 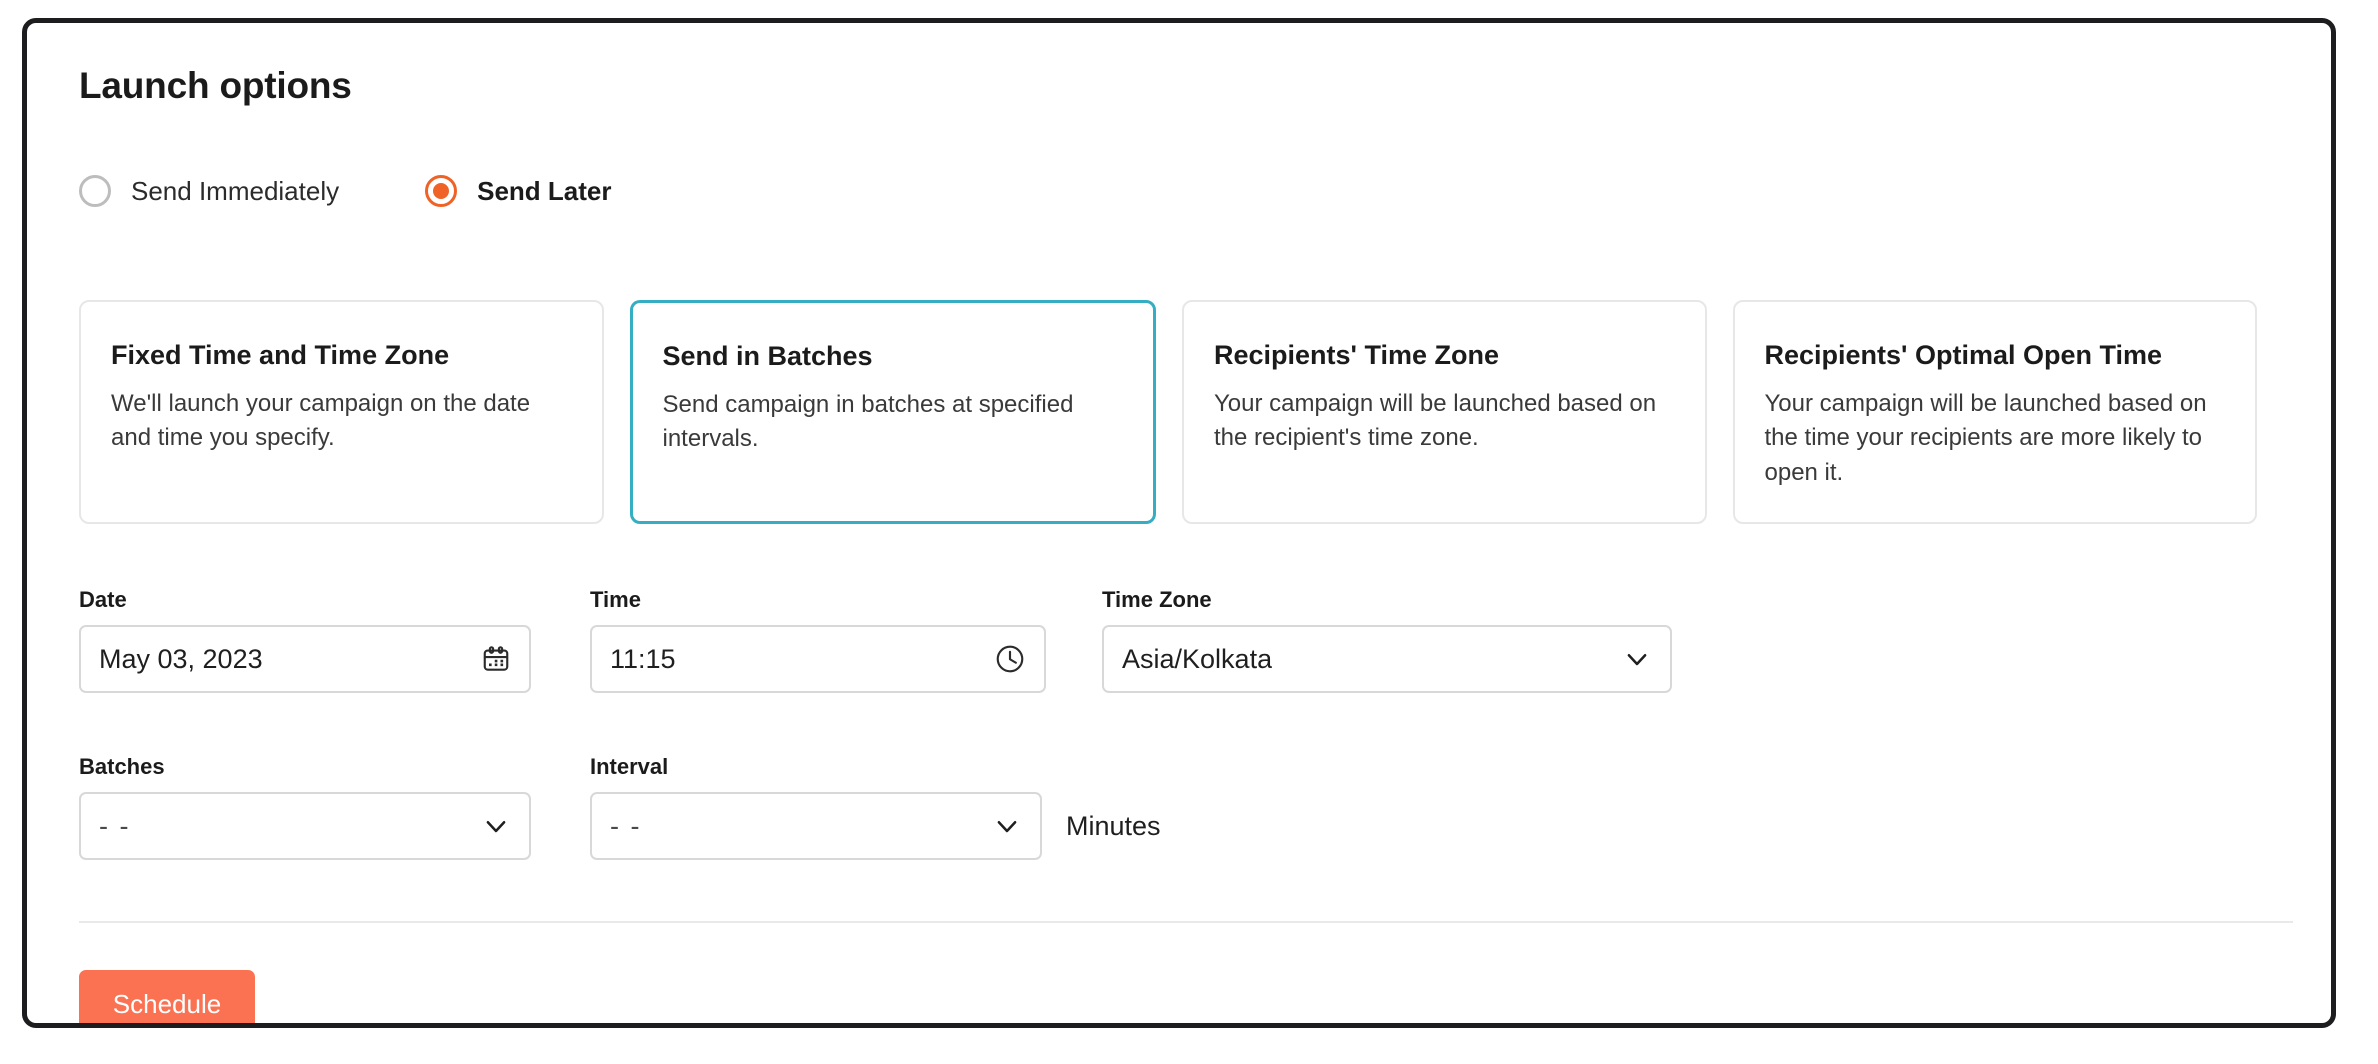 I want to click on timezone-label: Time Zone, so click(x=1157, y=599).